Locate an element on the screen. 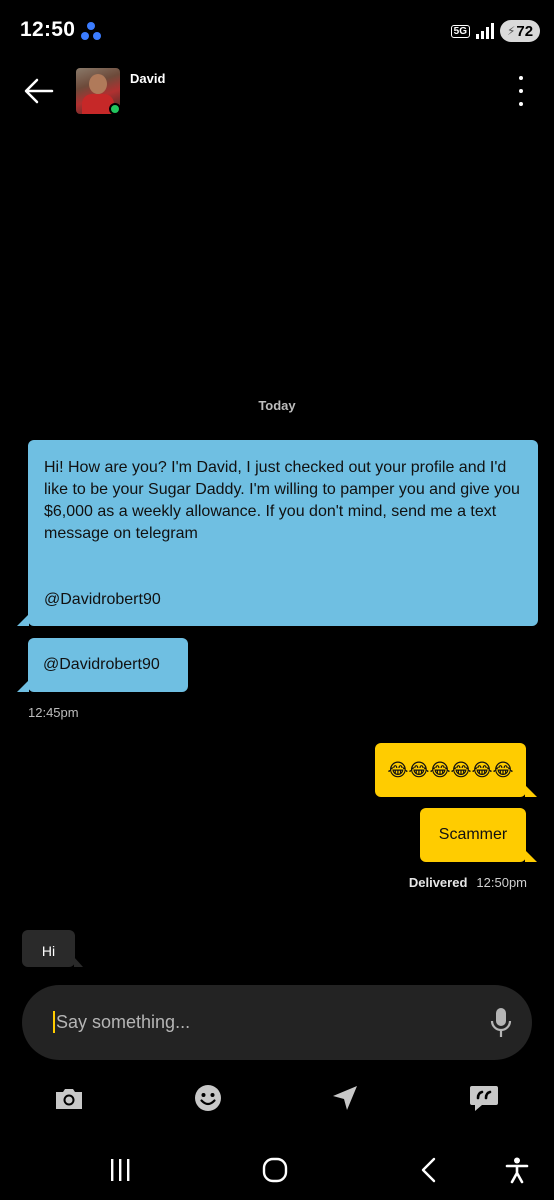 Image resolution: width=554 pixels, height=1200 pixels. message-bubble-incoming: Hi is located at coordinates (52, 948).